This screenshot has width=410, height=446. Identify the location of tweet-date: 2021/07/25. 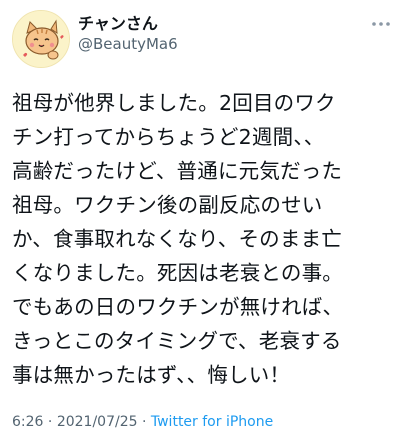
(97, 422).